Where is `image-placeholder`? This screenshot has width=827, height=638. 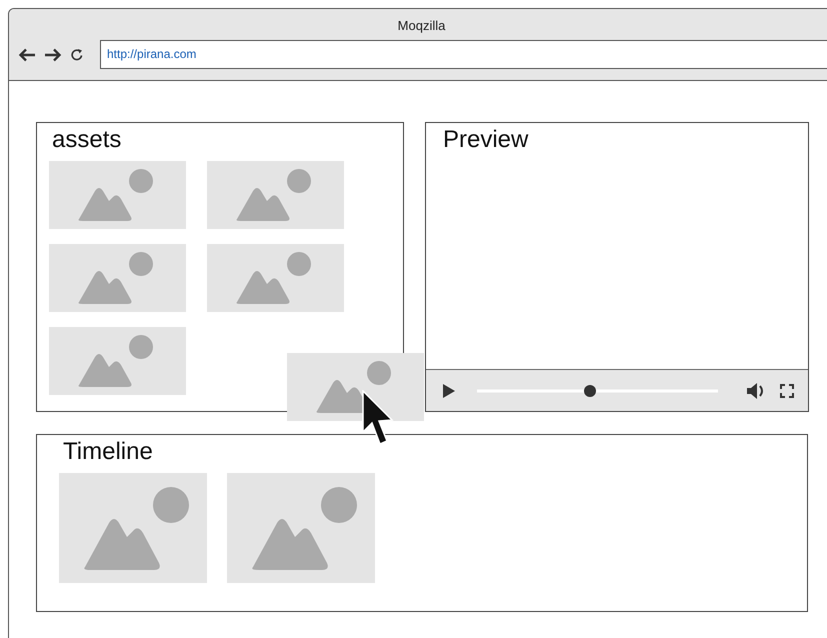
image-placeholder is located at coordinates (355, 387).